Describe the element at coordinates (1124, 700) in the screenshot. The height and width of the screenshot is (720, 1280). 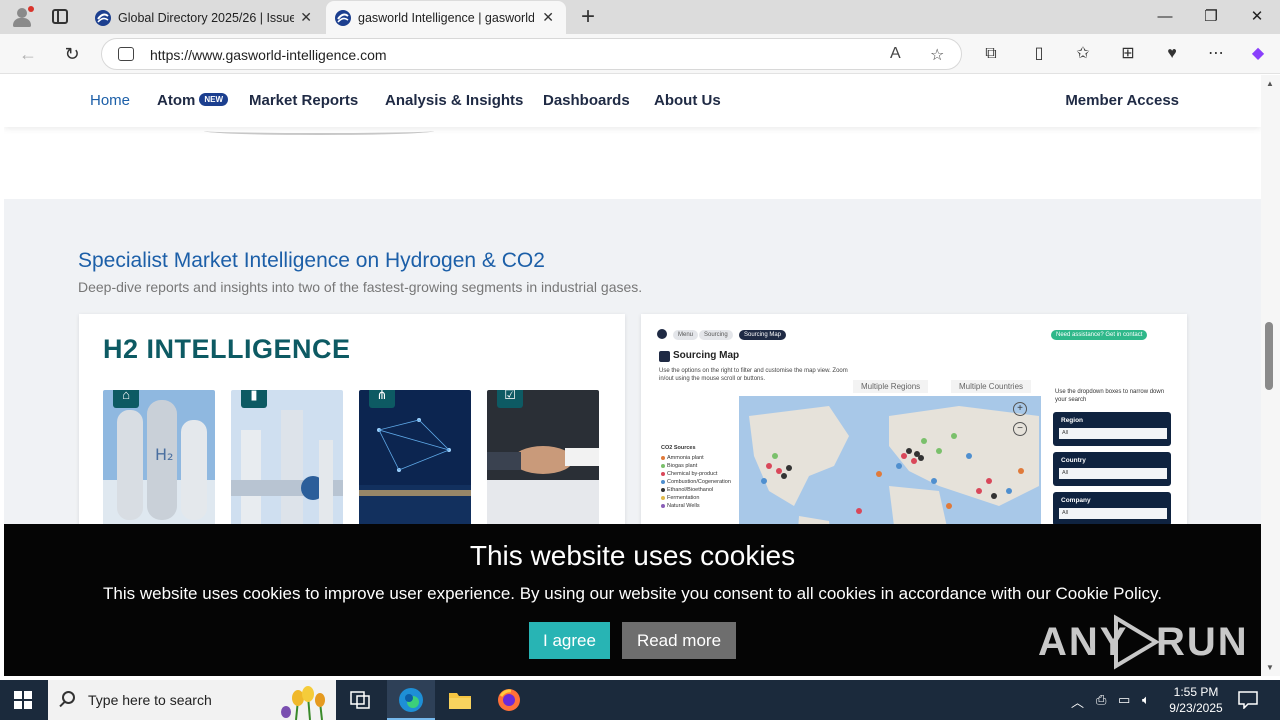
I see `network-icon: ▭` at that location.